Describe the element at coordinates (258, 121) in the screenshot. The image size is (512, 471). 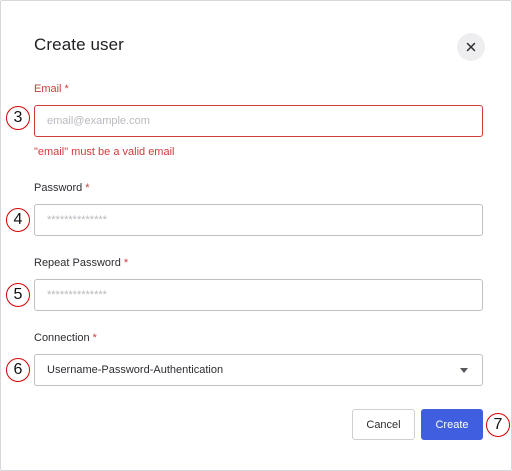
I see `email-input` at that location.